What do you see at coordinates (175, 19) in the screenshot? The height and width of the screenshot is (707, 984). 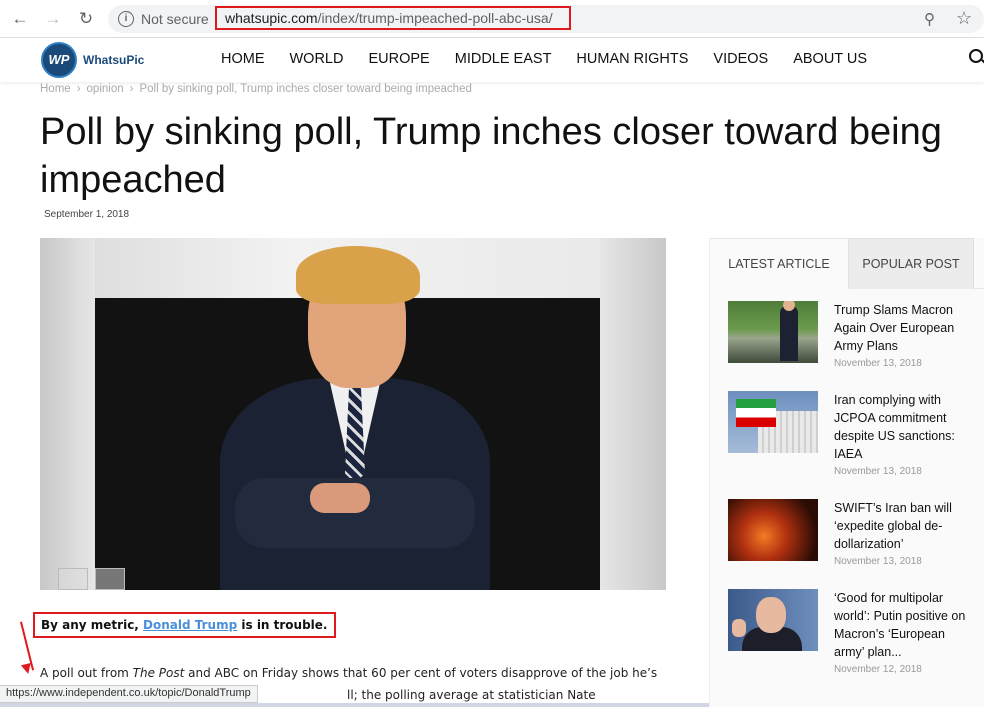 I see `security-label: Not secure` at bounding box center [175, 19].